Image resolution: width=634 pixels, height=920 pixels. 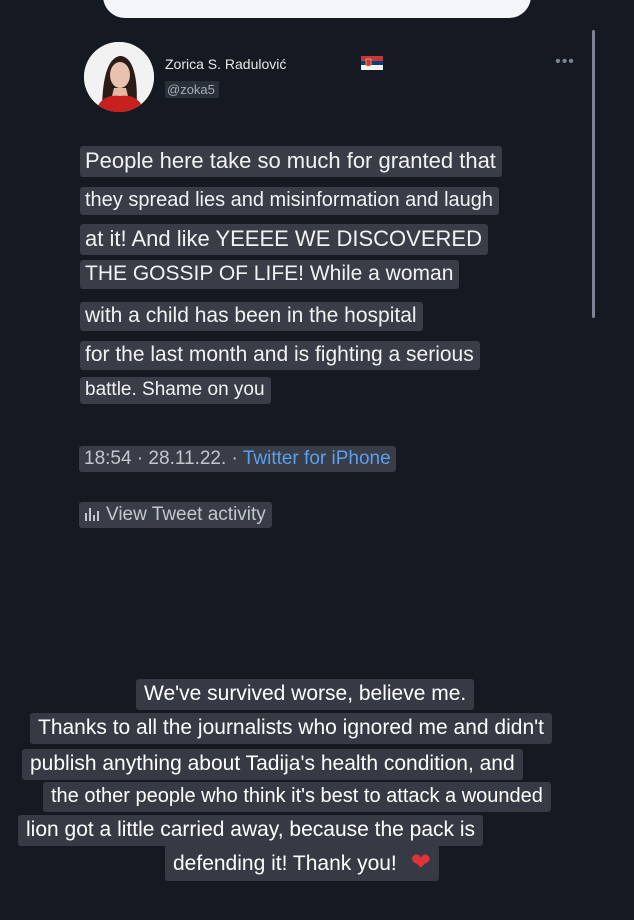 What do you see at coordinates (225, 64) in the screenshot?
I see `display-name: Zorica S. Radulović` at bounding box center [225, 64].